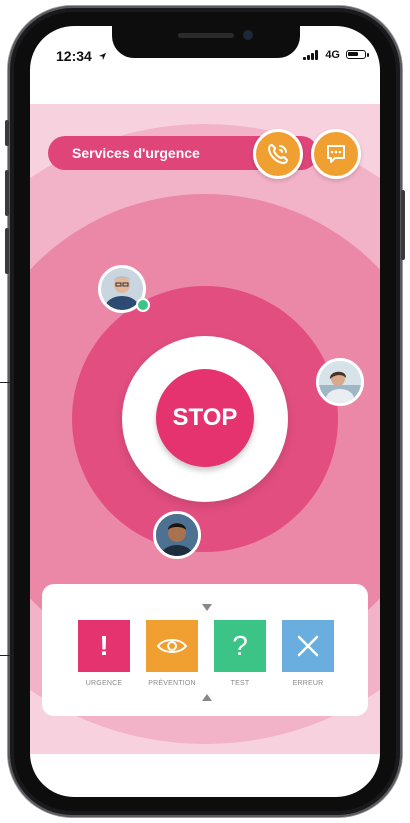 This screenshot has height=823, width=410. I want to click on time-text: 12:34, so click(74, 56).